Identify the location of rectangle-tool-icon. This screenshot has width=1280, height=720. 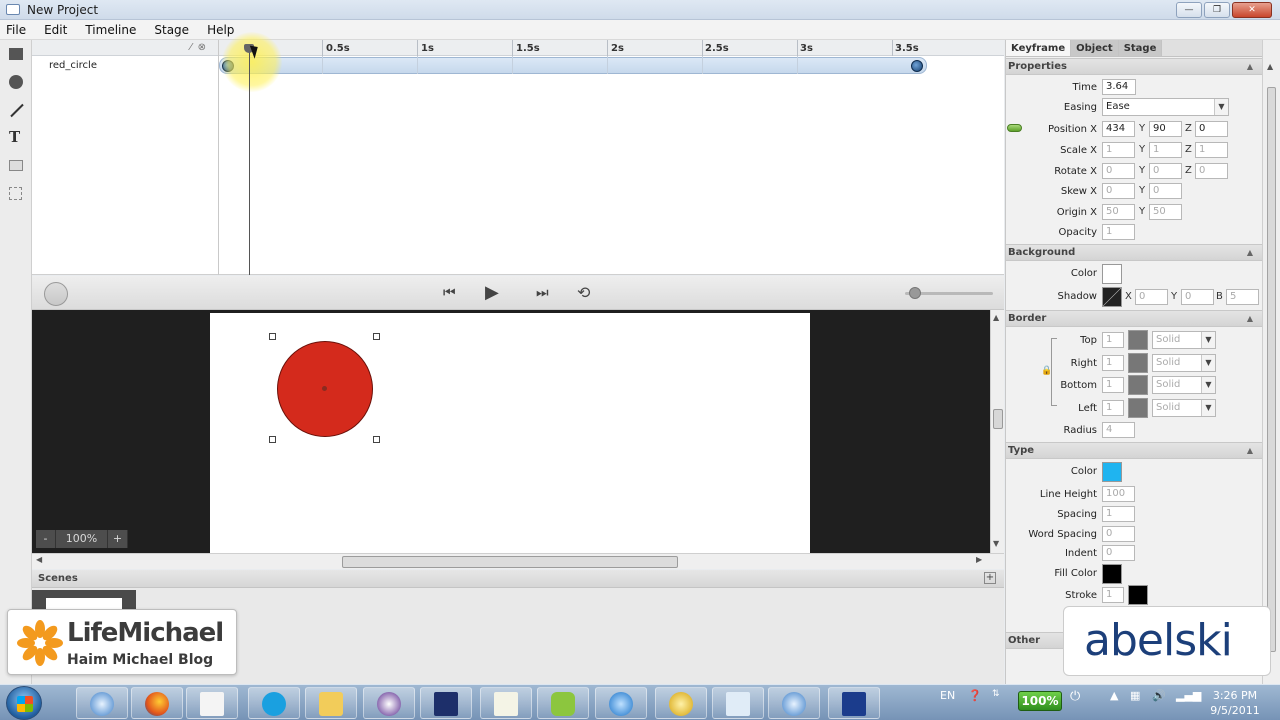
(16, 54).